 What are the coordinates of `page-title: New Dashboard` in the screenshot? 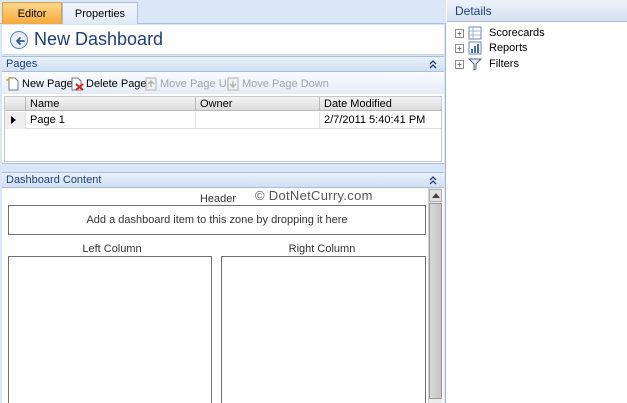 It's located at (99, 39).